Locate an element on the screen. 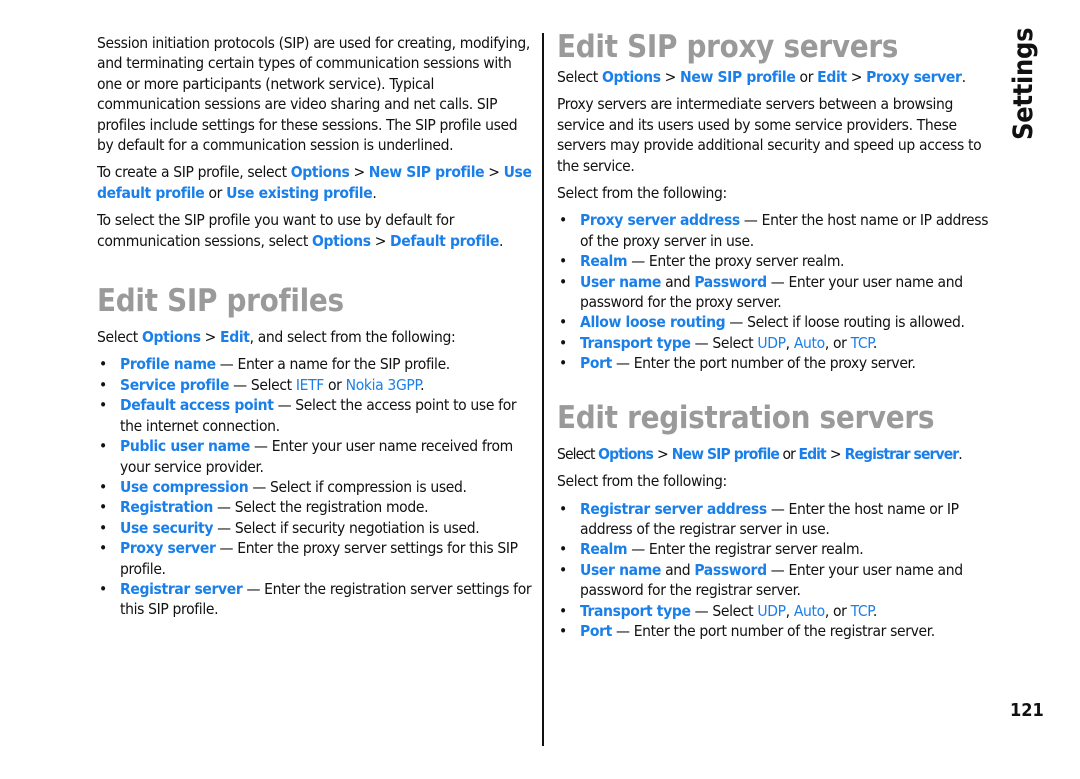 The height and width of the screenshot is (779, 1080). registration-term: Registration is located at coordinates (166, 507).